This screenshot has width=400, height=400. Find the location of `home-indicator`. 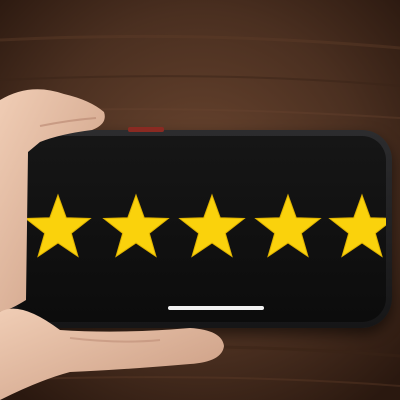

home-indicator is located at coordinates (216, 308).